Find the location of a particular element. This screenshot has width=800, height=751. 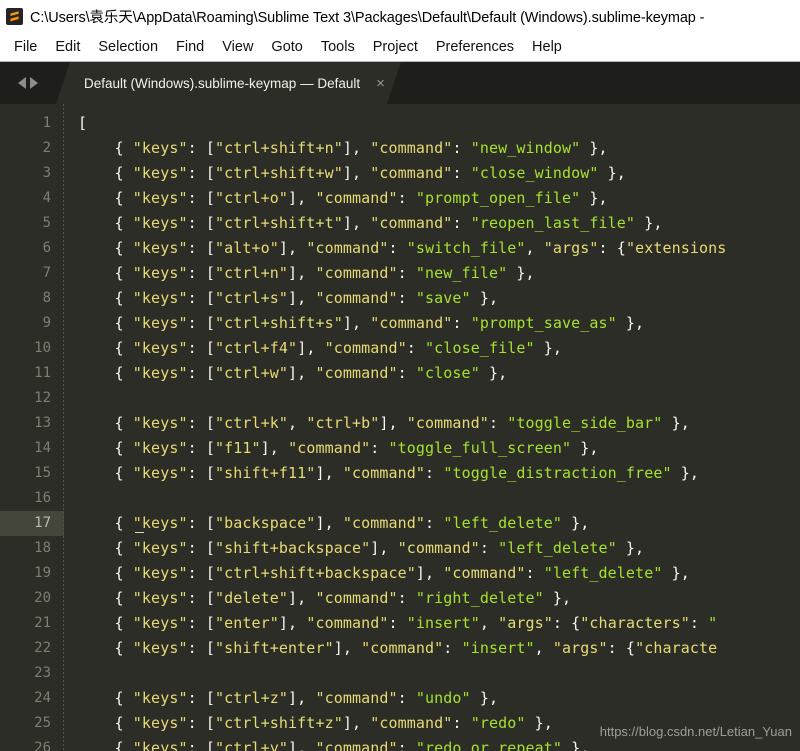

line-number: 15 is located at coordinates (32, 473).